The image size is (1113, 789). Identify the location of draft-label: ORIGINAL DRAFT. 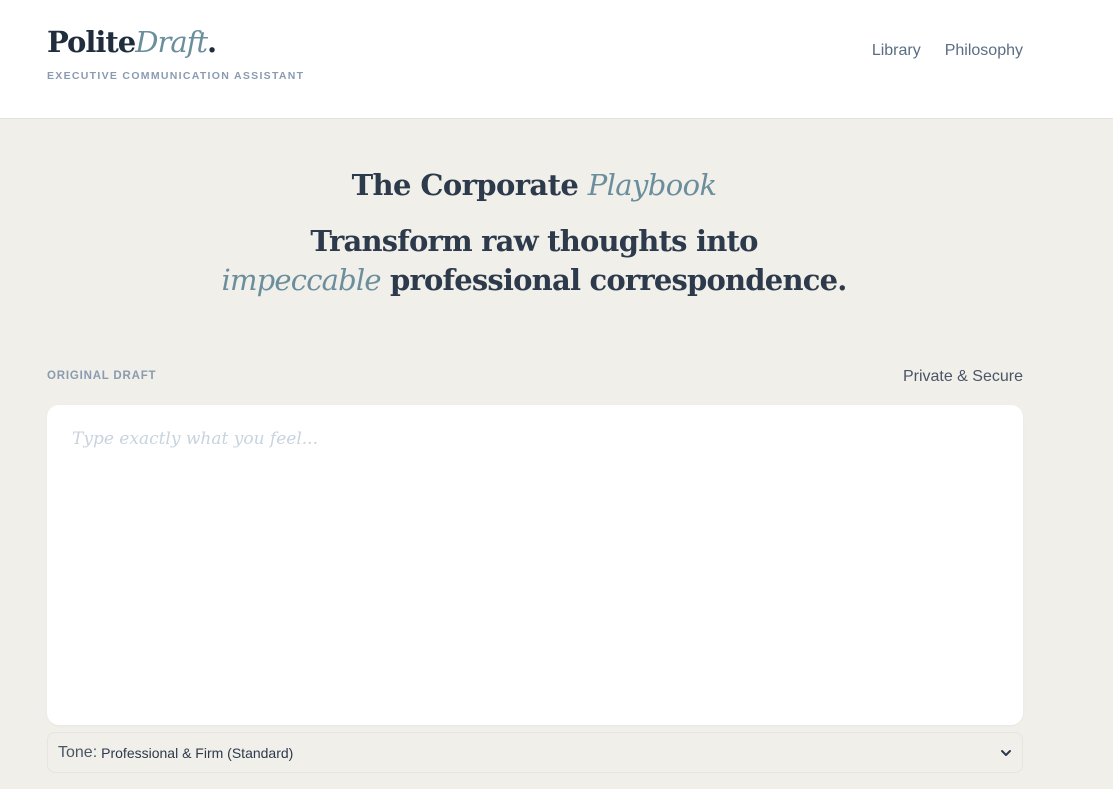
(102, 376).